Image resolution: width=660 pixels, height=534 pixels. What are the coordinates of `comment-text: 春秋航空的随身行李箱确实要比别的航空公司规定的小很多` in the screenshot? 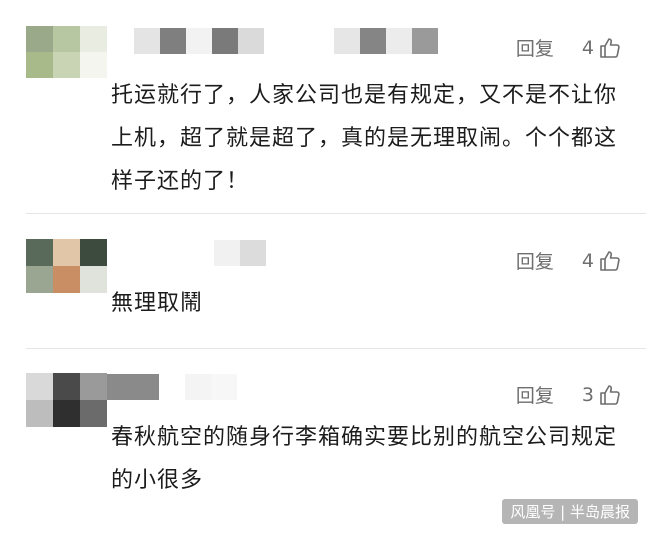 It's located at (364, 459).